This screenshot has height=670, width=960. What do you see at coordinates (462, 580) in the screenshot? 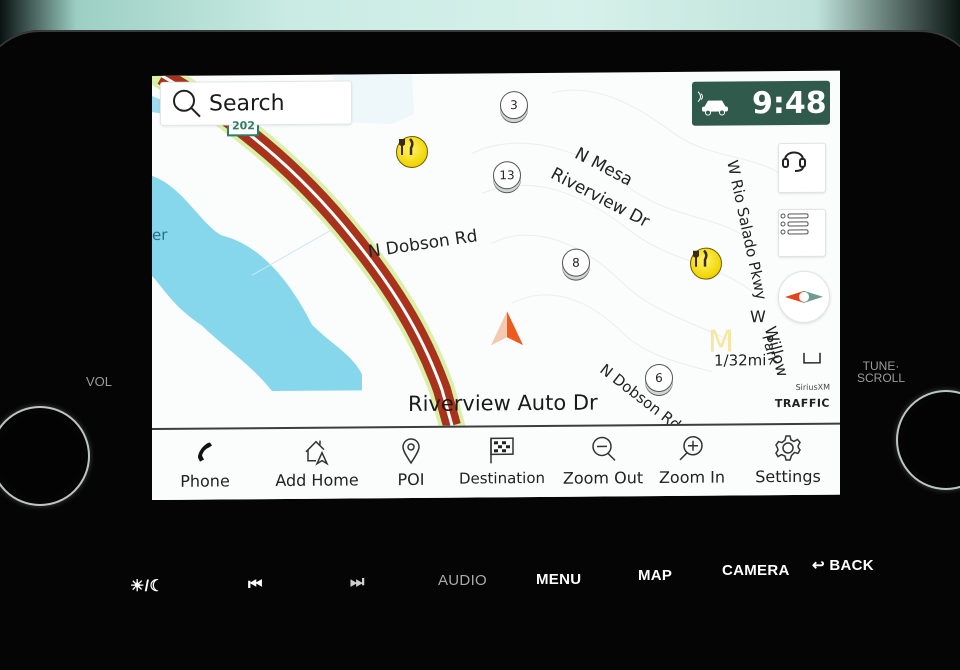
I see `audio-button: AUDIO` at bounding box center [462, 580].